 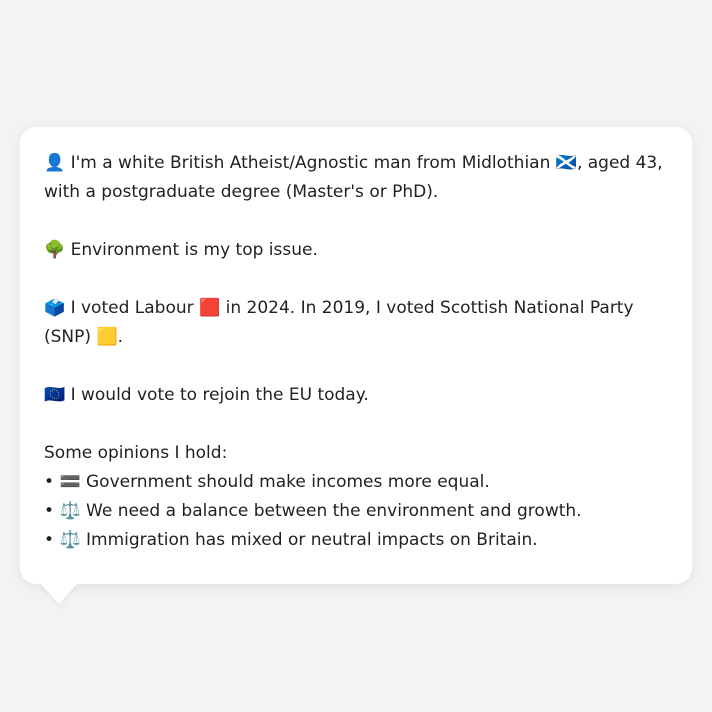 I want to click on opinions-heading: Some opinions I hold:, so click(x=136, y=453).